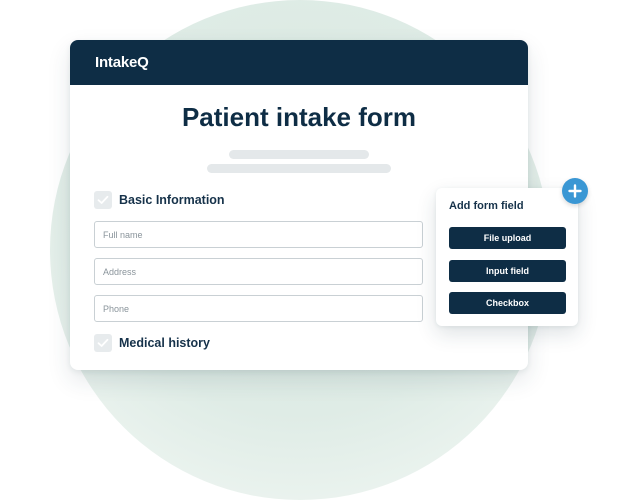 This screenshot has height=500, width=640. I want to click on section-medical-history: Medical history, so click(152, 343).